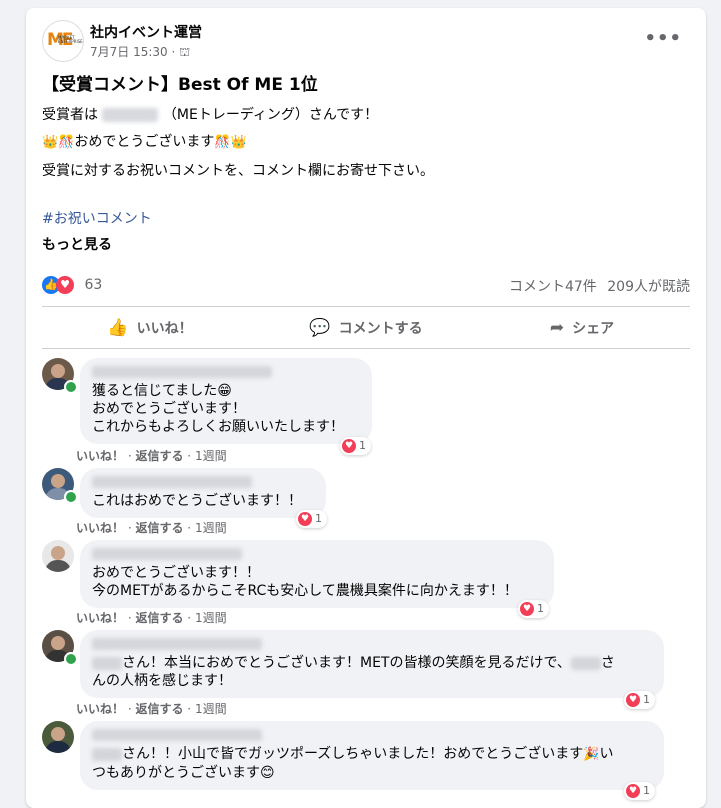 The width and height of the screenshot is (721, 808). What do you see at coordinates (380, 329) in the screenshot?
I see `comment-label: コメントする` at bounding box center [380, 329].